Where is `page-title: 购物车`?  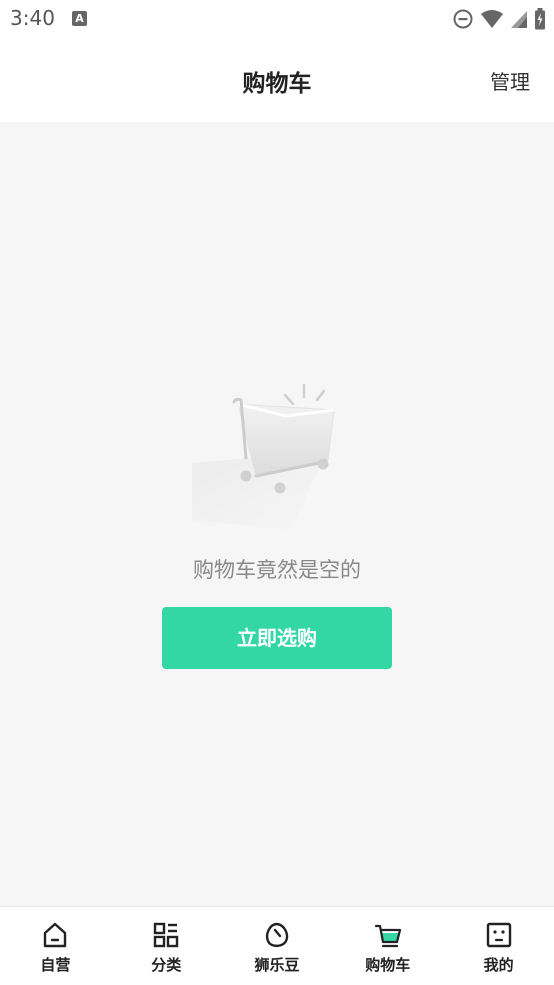
page-title: 购物车 is located at coordinates (277, 84).